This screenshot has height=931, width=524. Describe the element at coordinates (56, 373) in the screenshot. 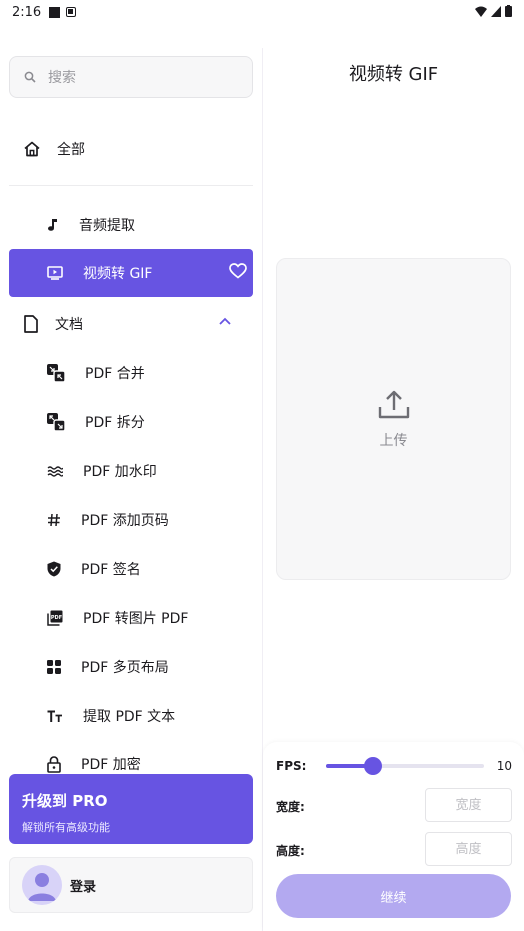

I see `merge-icon` at that location.